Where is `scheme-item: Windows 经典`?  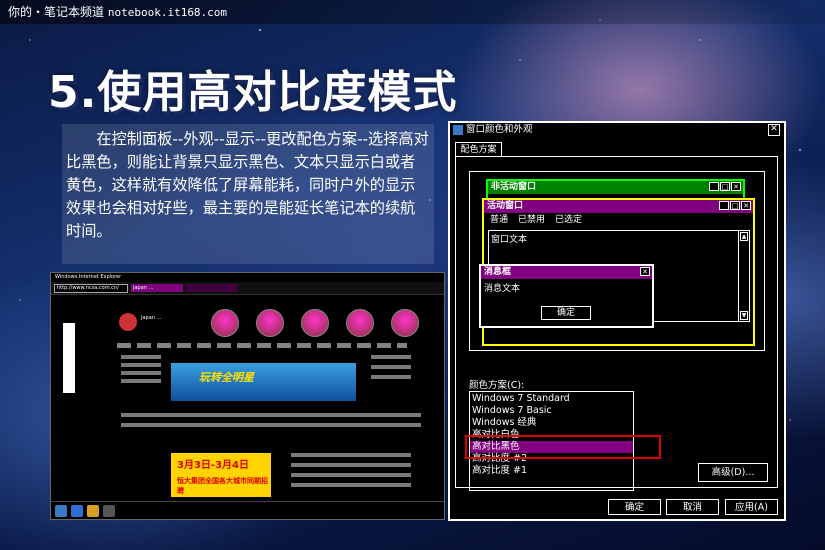
scheme-item: Windows 经典 is located at coordinates (551, 423).